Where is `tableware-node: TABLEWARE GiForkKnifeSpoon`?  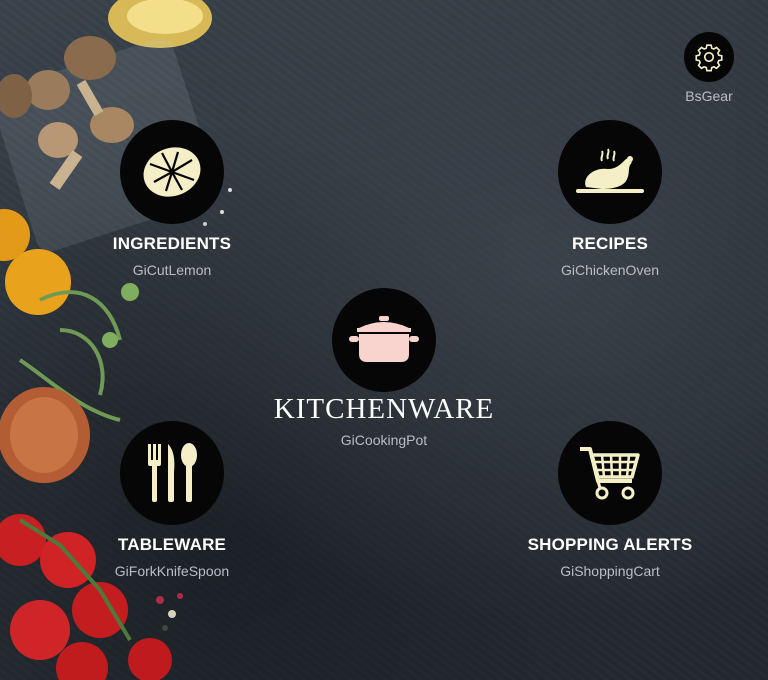
tableware-node: TABLEWARE GiForkKnifeSpoon is located at coordinates (172, 500).